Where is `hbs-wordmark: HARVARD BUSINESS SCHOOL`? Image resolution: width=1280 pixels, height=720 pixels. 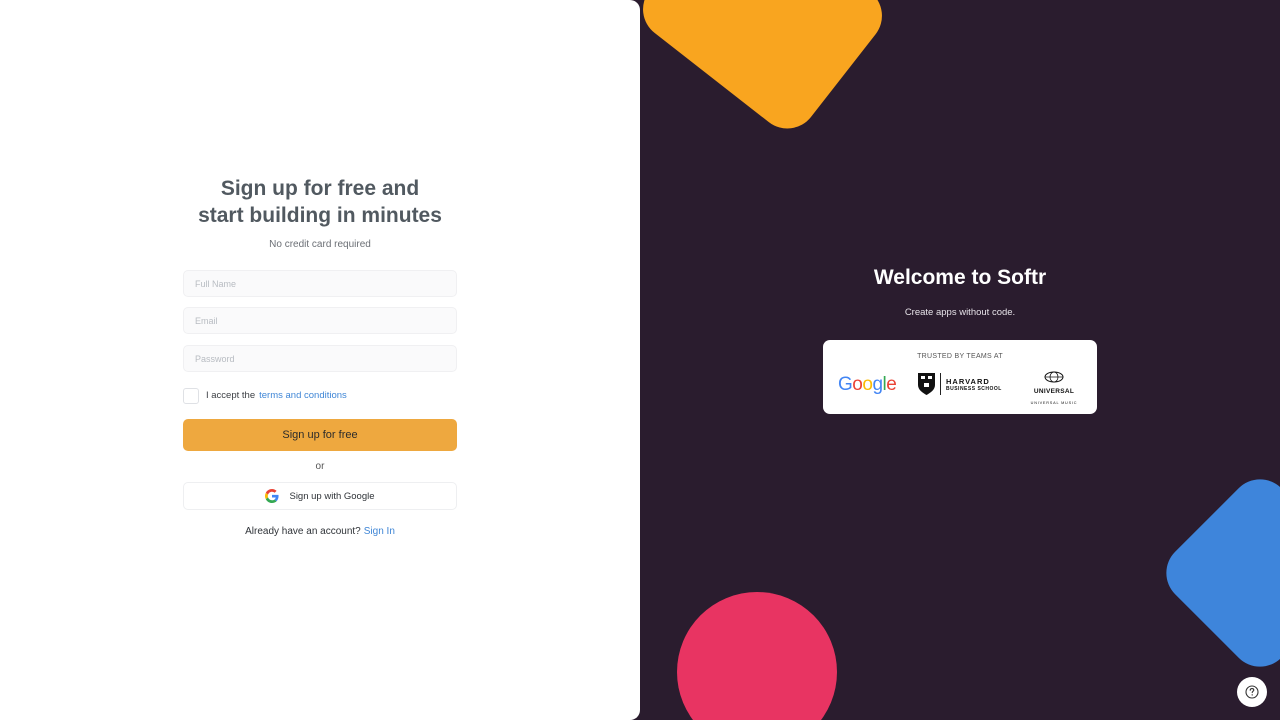
hbs-wordmark: HARVARD BUSINESS SCHOOL is located at coordinates (974, 384).